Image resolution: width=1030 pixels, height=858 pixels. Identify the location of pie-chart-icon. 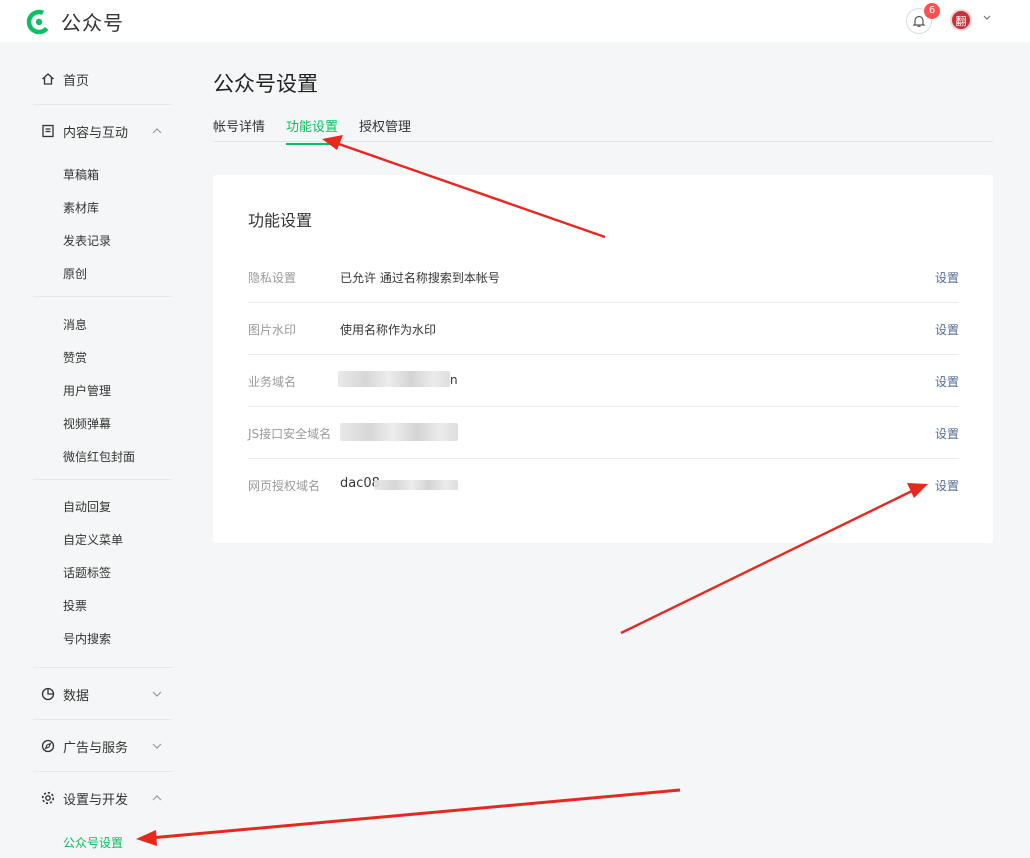
(48, 694).